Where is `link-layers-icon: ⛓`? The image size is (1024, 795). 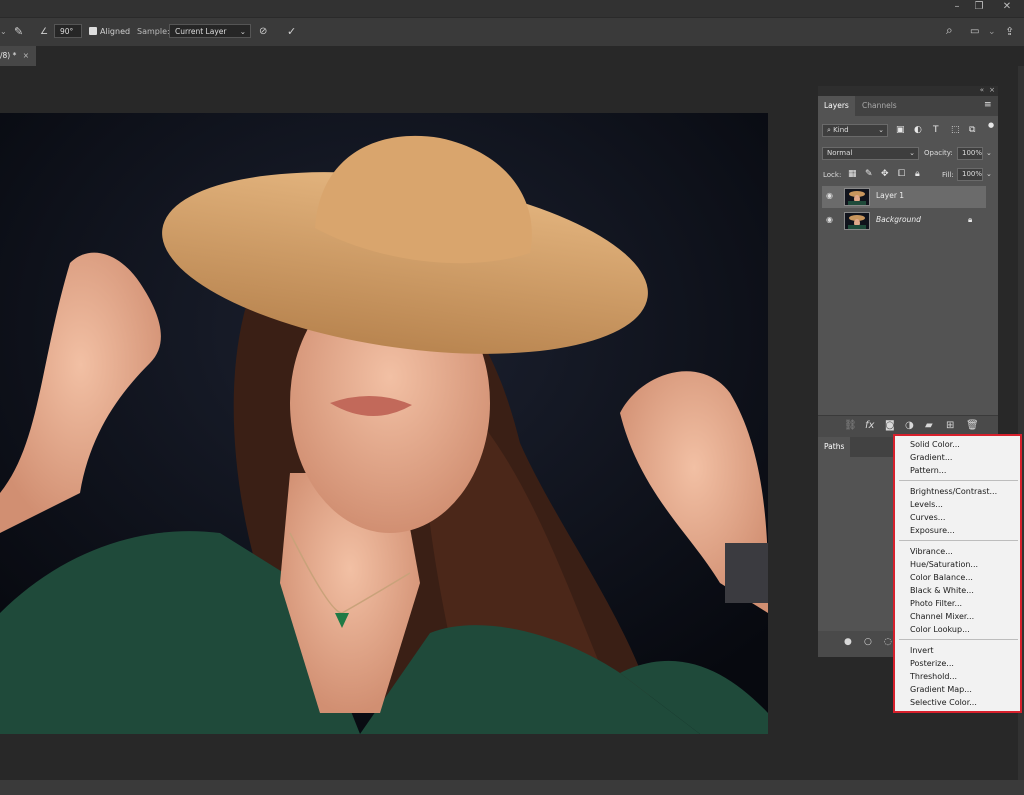 link-layers-icon: ⛓ is located at coordinates (850, 425).